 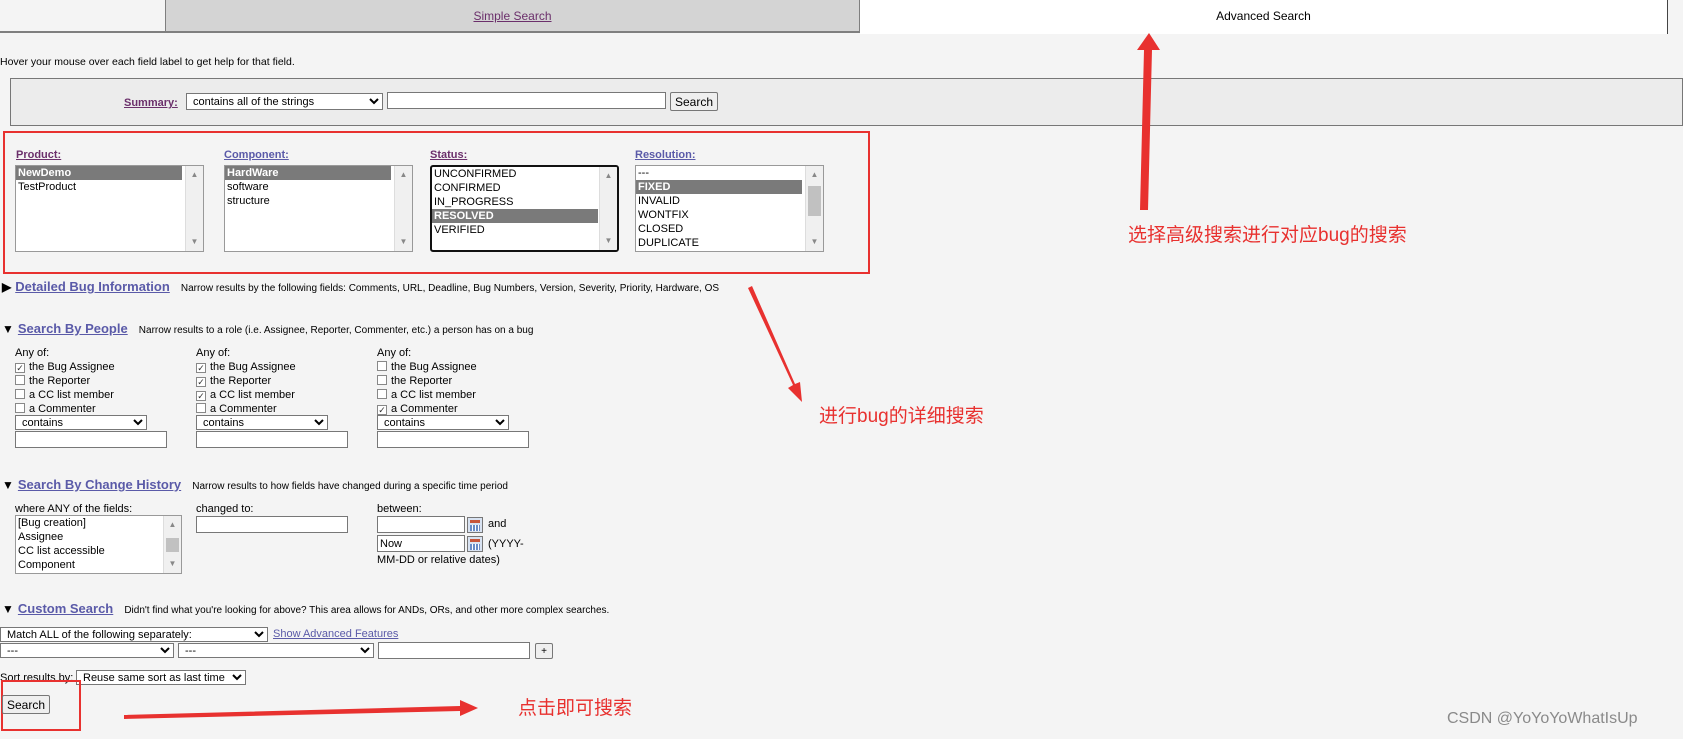 I want to click on annotation-advanced: 选择高级搜索进行对应bug的搜索, so click(x=1267, y=235).